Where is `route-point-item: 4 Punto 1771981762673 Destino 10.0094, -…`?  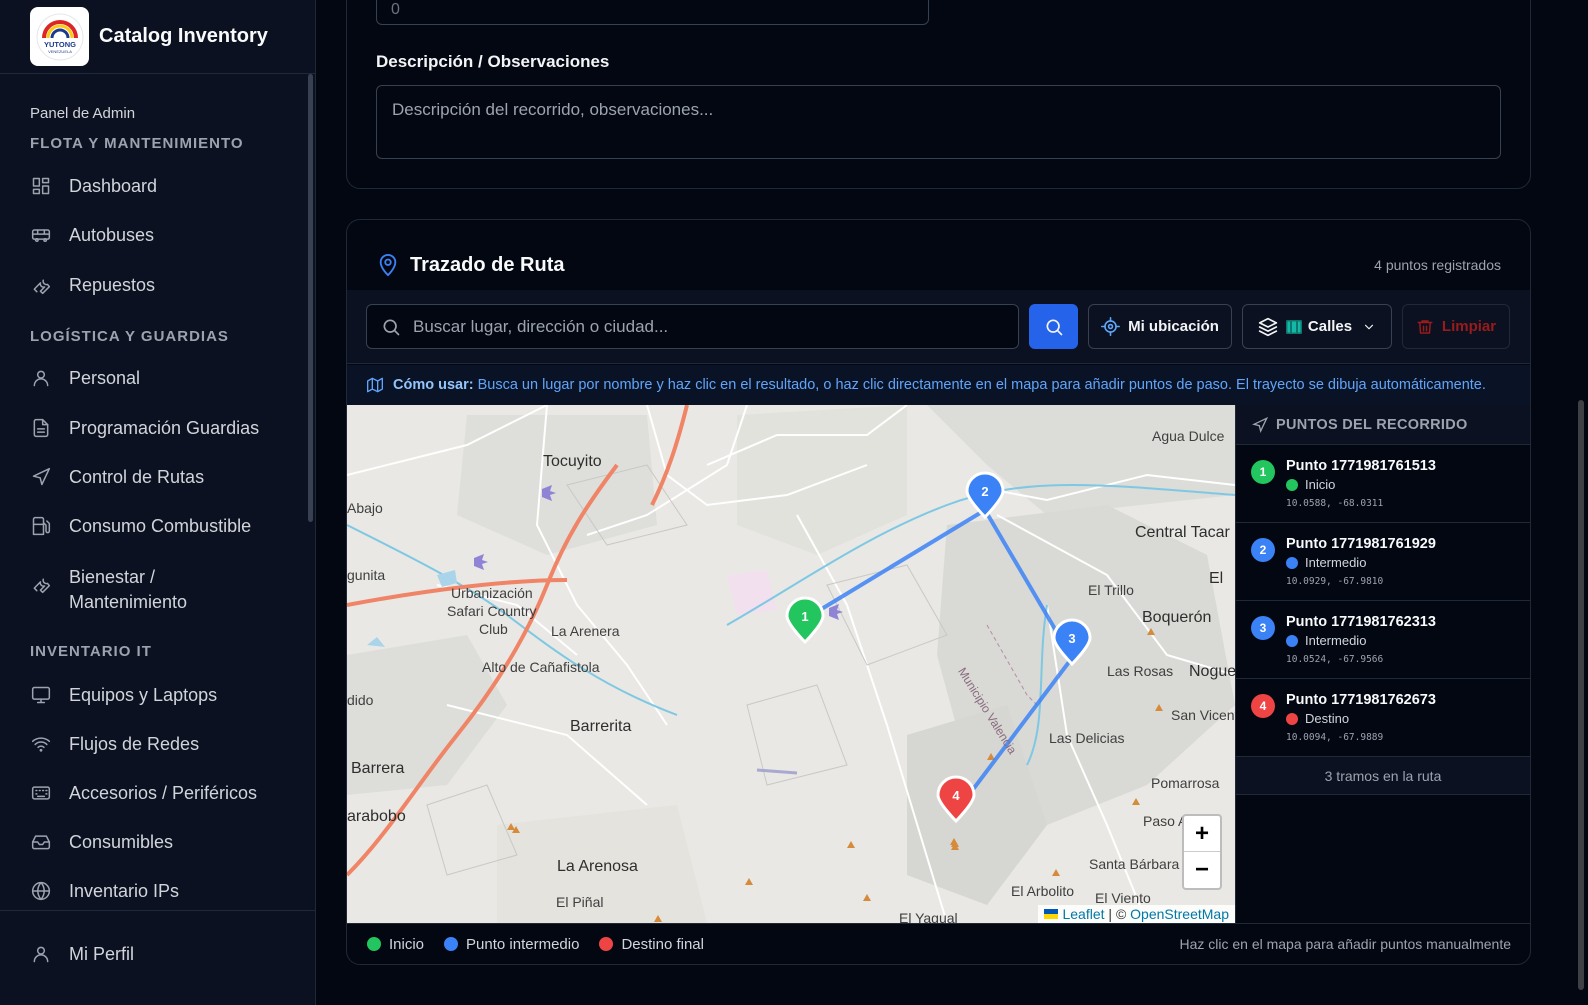 route-point-item: 4 Punto 1771981762673 Destino 10.0094, -… is located at coordinates (1383, 718).